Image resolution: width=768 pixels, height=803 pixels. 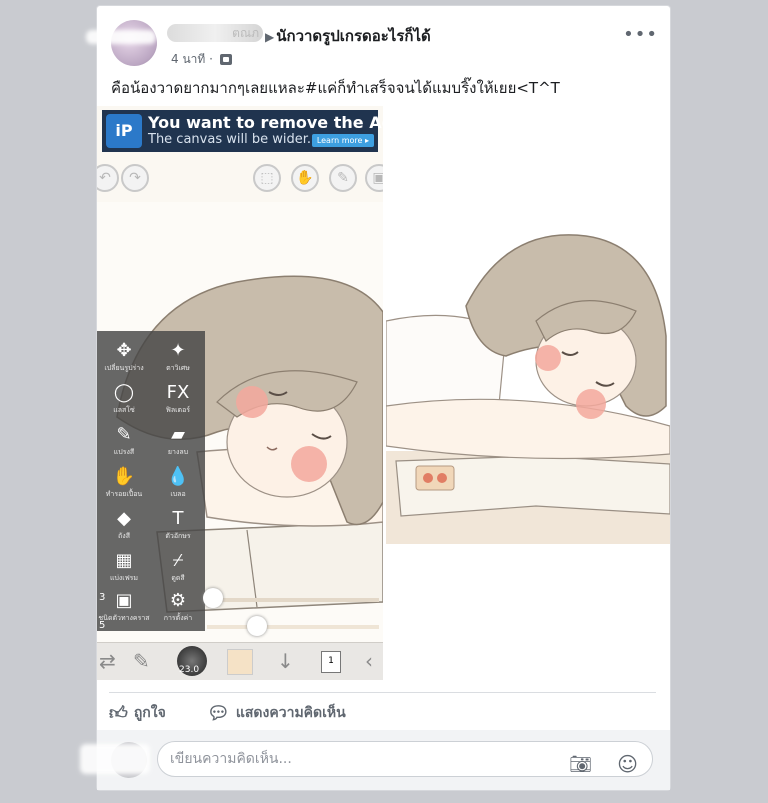 What do you see at coordinates (265, 122) in the screenshot?
I see `ad-title: You want to remove the Ad?` at bounding box center [265, 122].